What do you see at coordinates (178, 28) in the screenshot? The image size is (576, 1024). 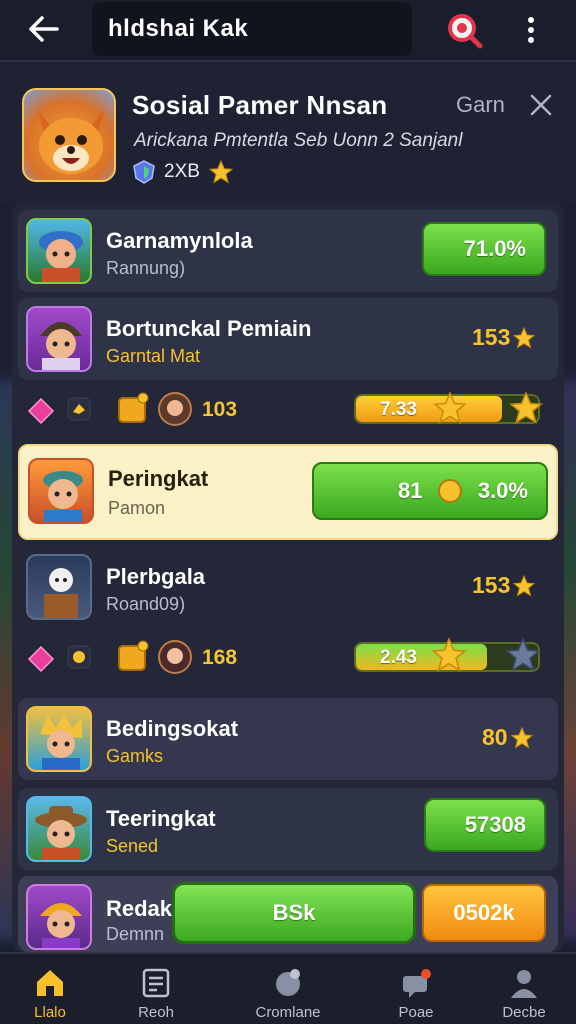 I see `search-text: hldshai Kak` at bounding box center [178, 28].